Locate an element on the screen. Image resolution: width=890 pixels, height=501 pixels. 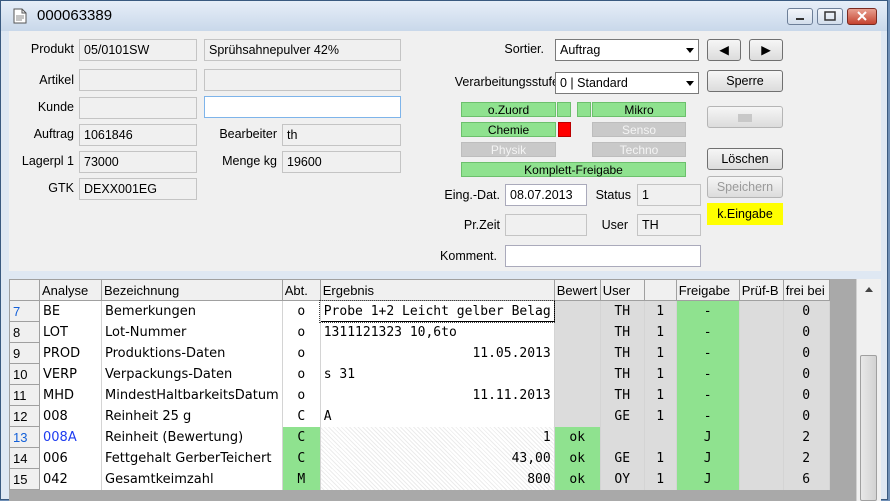
bearbeiter-field: th is located at coordinates (341, 135).